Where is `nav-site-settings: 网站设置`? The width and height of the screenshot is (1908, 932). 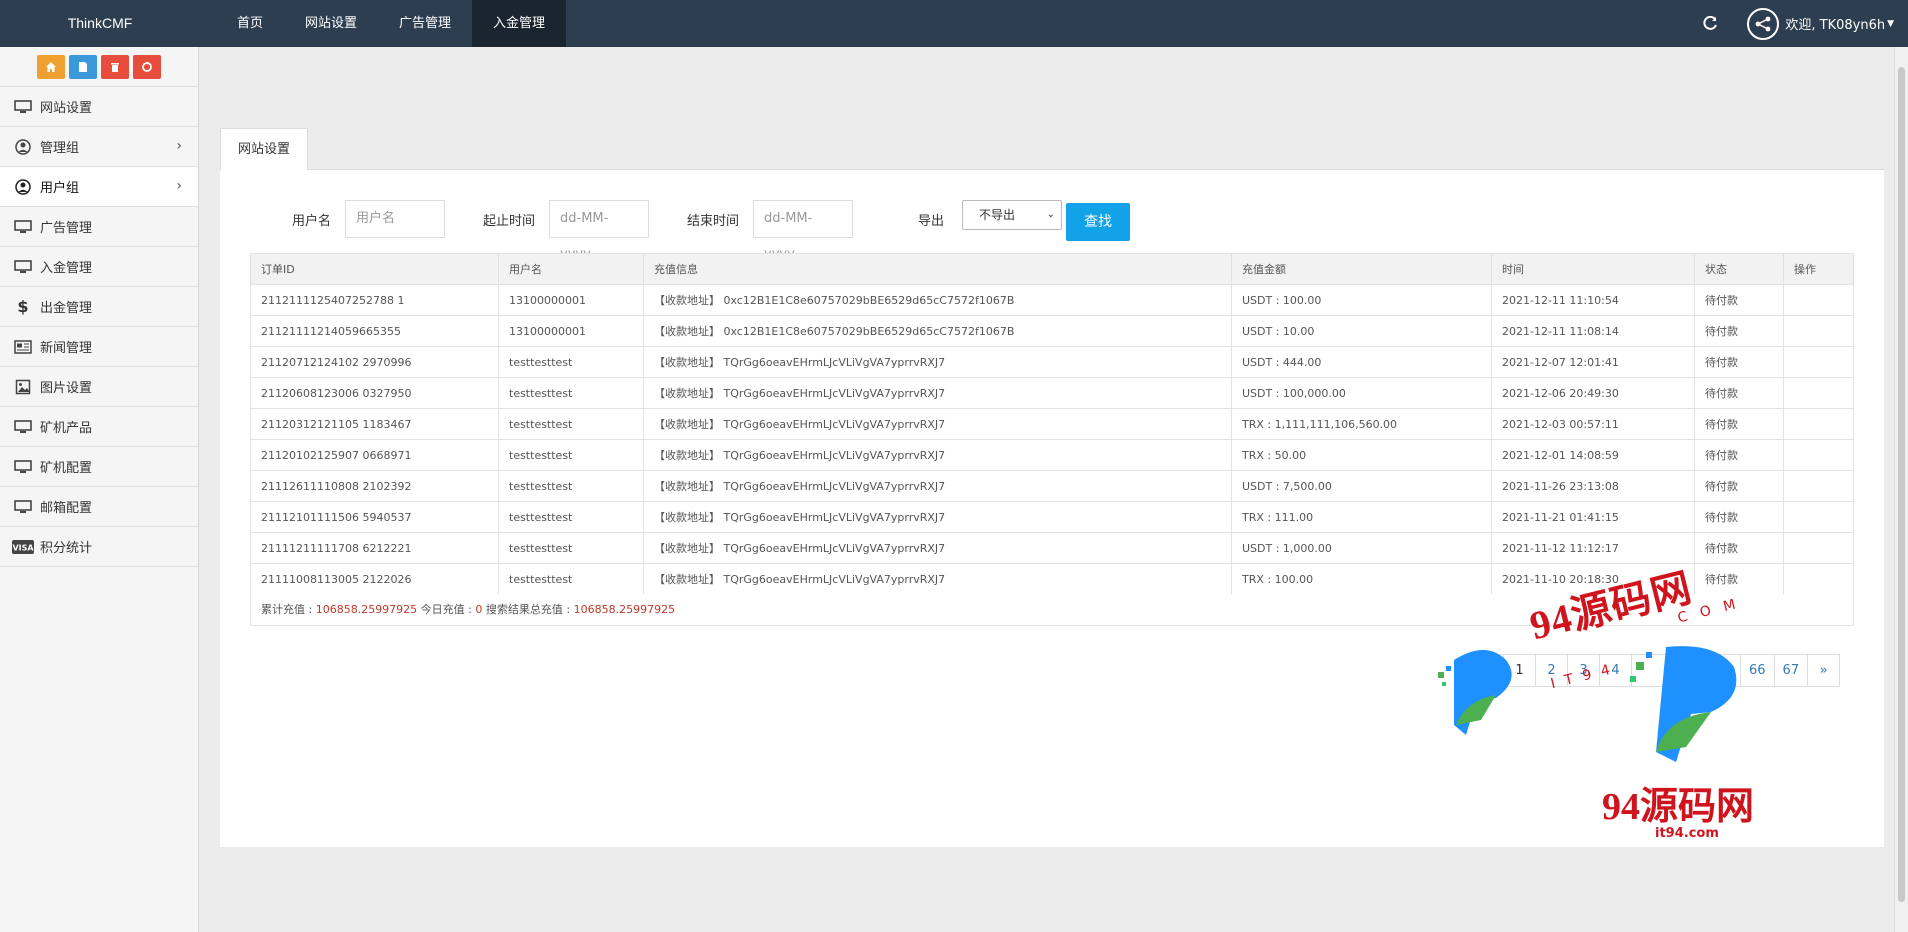
nav-site-settings: 网站设置 is located at coordinates (331, 23).